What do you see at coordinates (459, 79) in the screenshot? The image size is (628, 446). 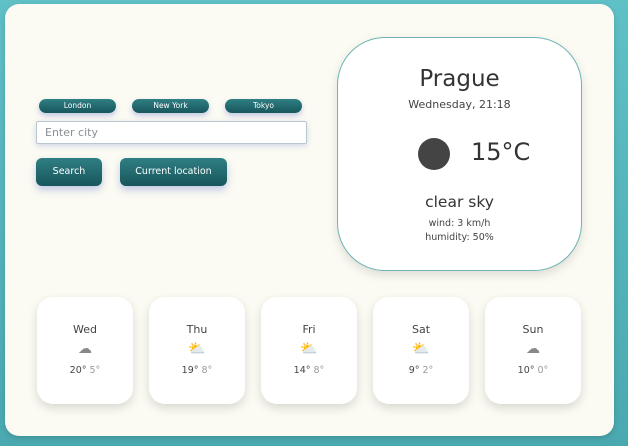 I see `current-city: Prague` at bounding box center [459, 79].